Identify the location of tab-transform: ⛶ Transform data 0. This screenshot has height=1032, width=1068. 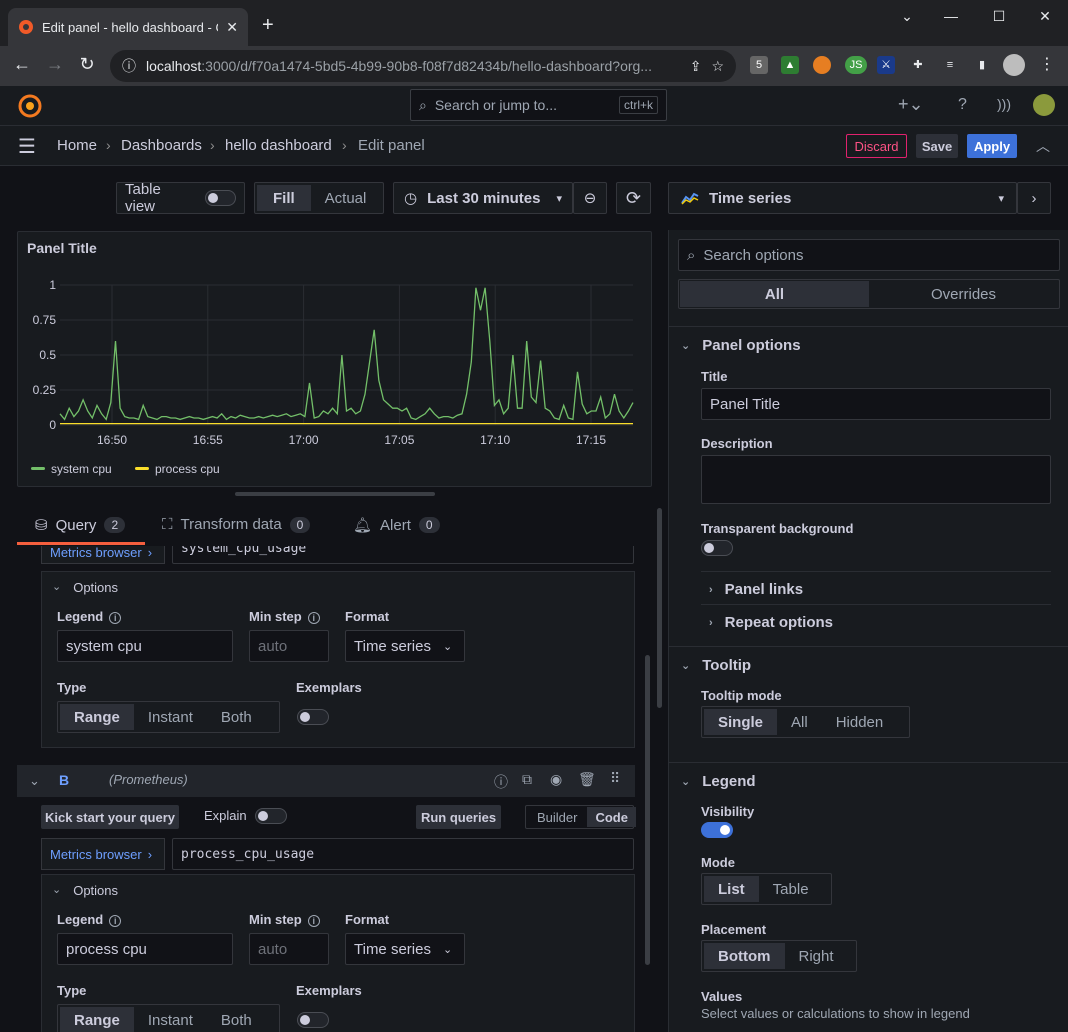
(236, 524).